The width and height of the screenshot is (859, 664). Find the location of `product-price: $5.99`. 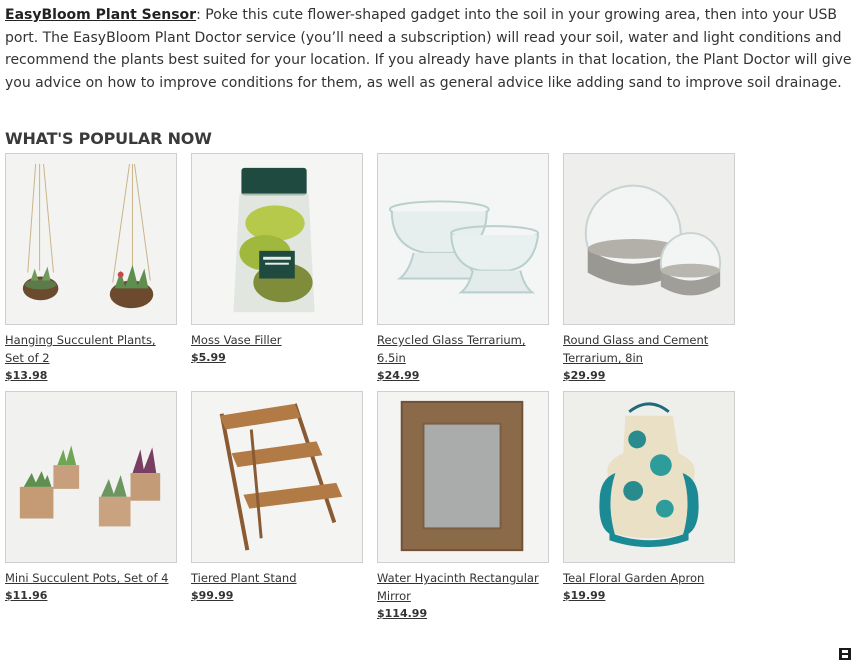

product-price: $5.99 is located at coordinates (284, 358).